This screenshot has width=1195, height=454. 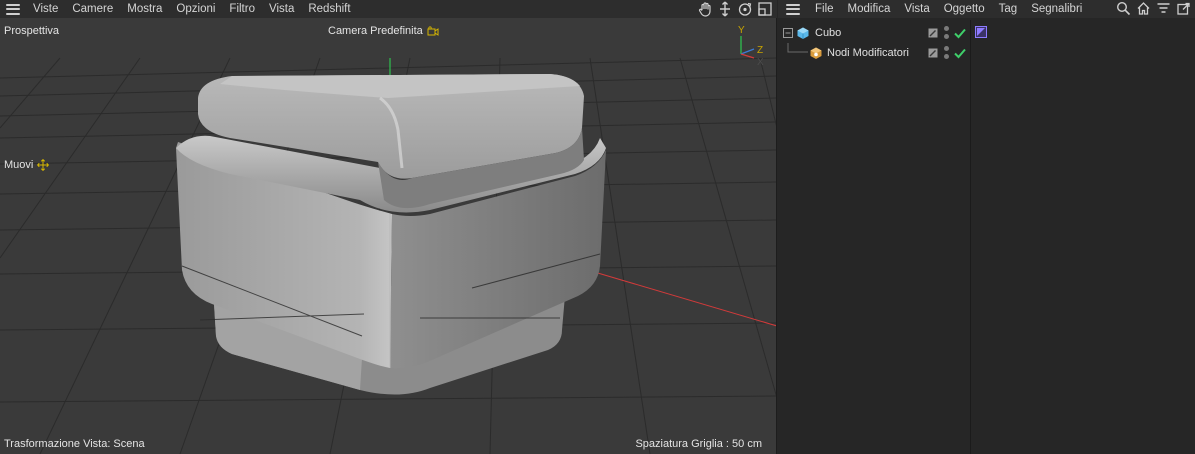 I want to click on hand-pan-icon, so click(x=705, y=9).